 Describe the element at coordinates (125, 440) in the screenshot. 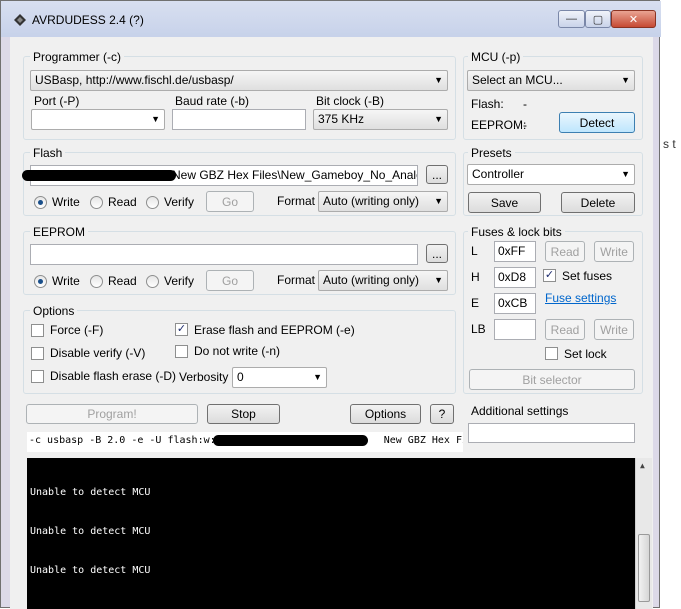

I see `command-line-prefix: -c usbasp -B 2.0 -e -U flash:w:"` at that location.